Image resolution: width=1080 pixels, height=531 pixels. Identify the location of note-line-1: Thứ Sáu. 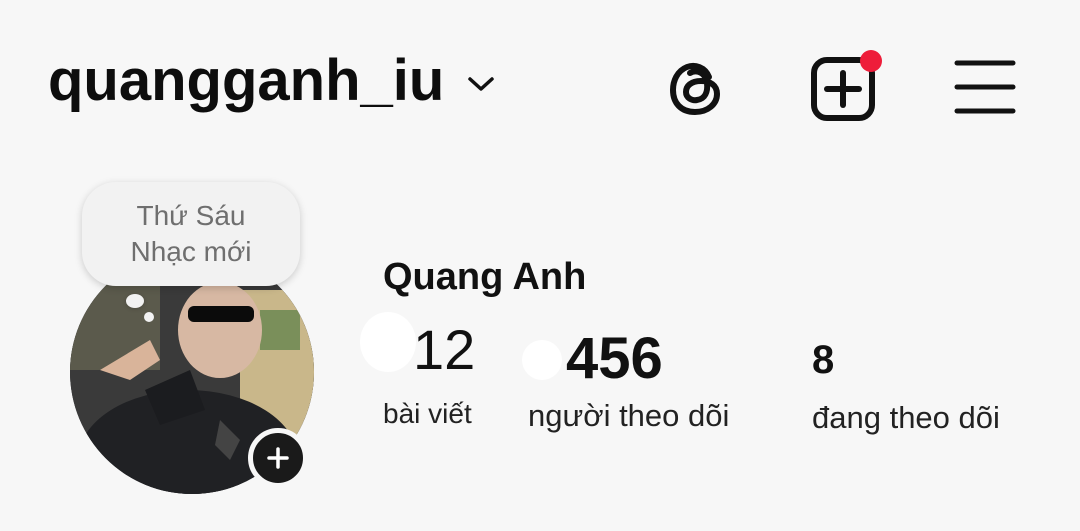
(191, 215).